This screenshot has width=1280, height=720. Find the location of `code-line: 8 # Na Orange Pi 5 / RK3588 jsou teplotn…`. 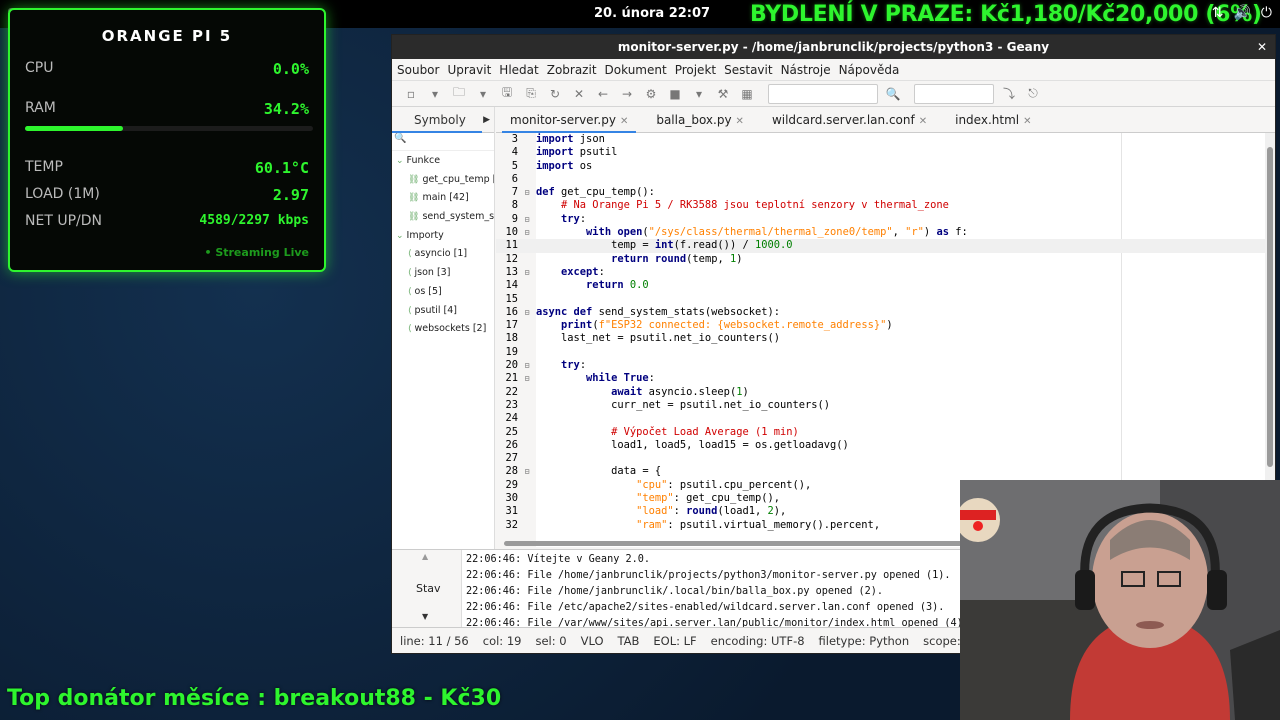

code-line: 8 # Na Orange Pi 5 / RK3588 jsou teplotn… is located at coordinates (881, 205).